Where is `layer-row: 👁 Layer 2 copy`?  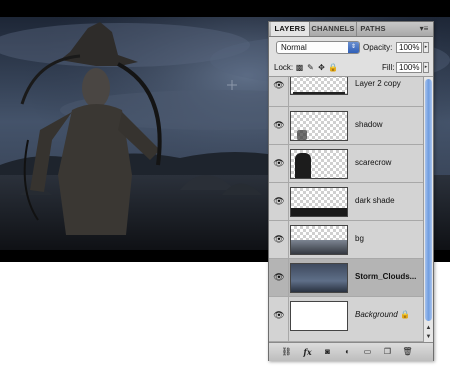 layer-row: 👁 Layer 2 copy is located at coordinates (346, 92).